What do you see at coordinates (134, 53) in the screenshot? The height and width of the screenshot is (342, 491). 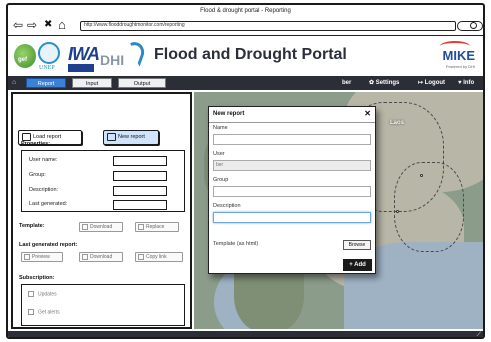 I see `dhi-wave-icon` at bounding box center [134, 53].